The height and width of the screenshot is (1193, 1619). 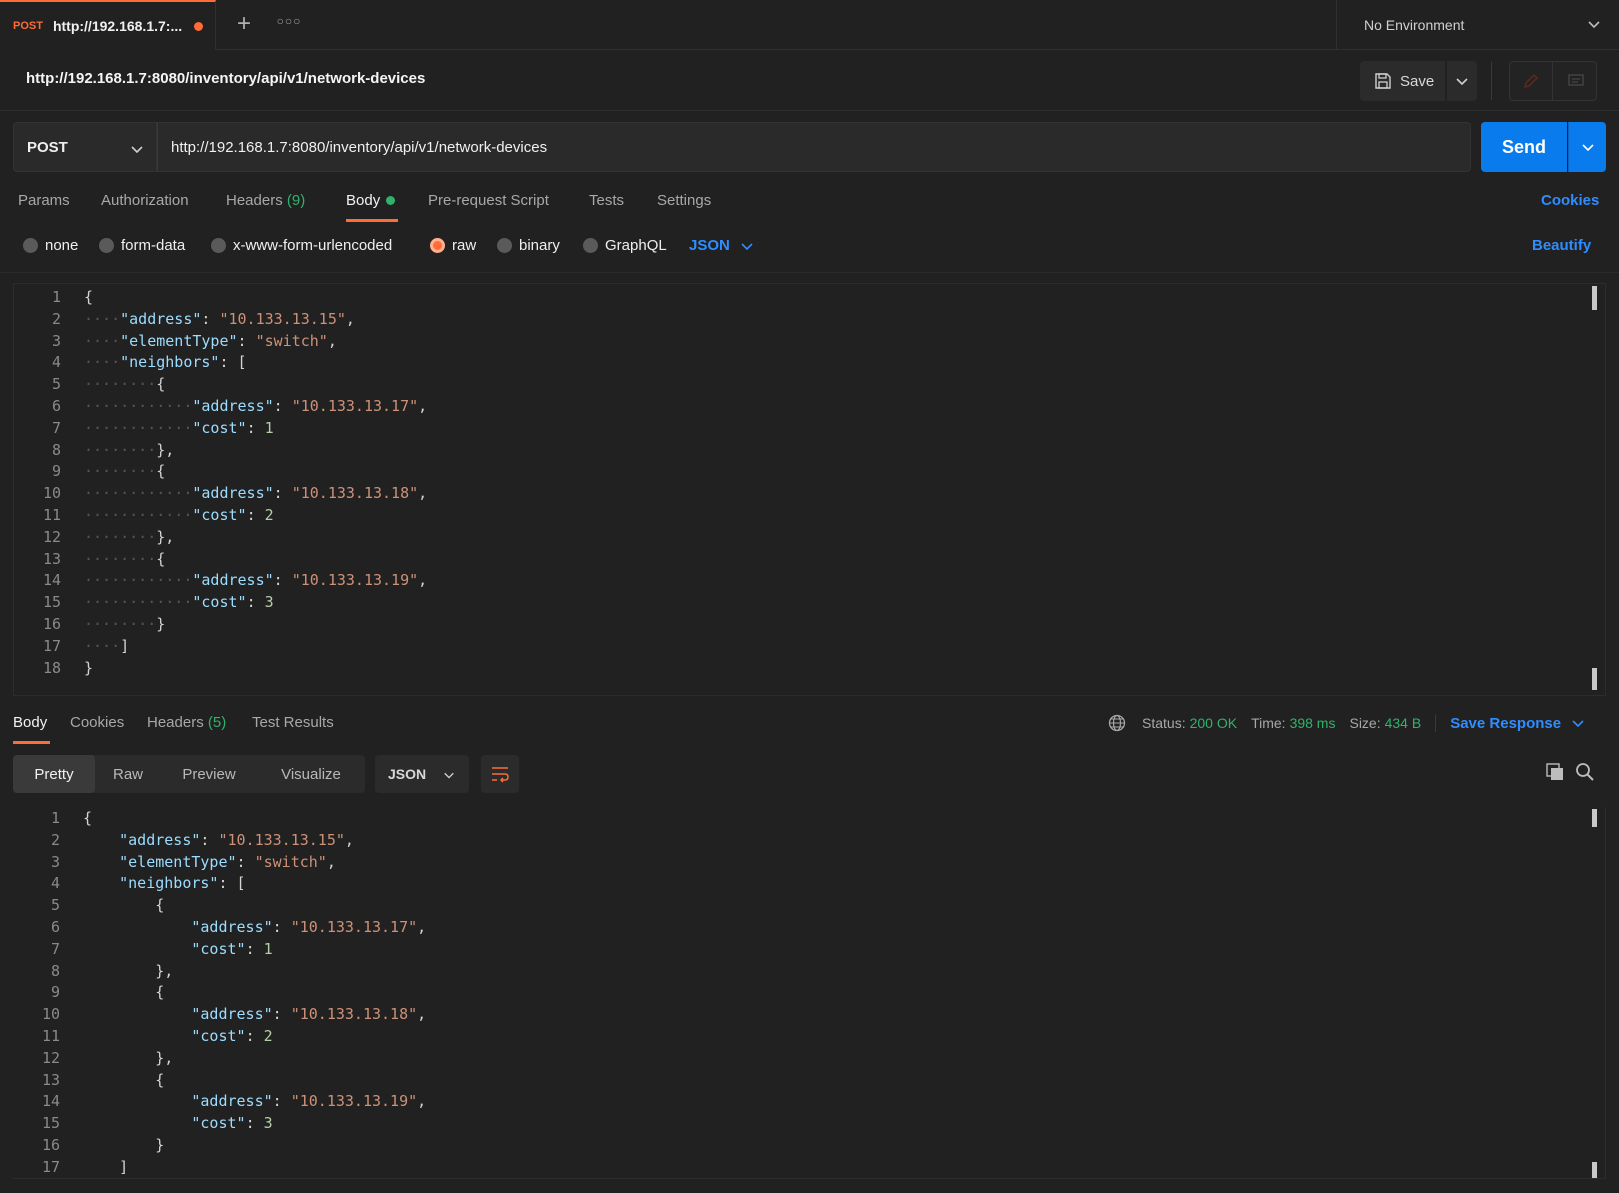 What do you see at coordinates (170, 362) in the screenshot?
I see `code-token: "neighbors"` at bounding box center [170, 362].